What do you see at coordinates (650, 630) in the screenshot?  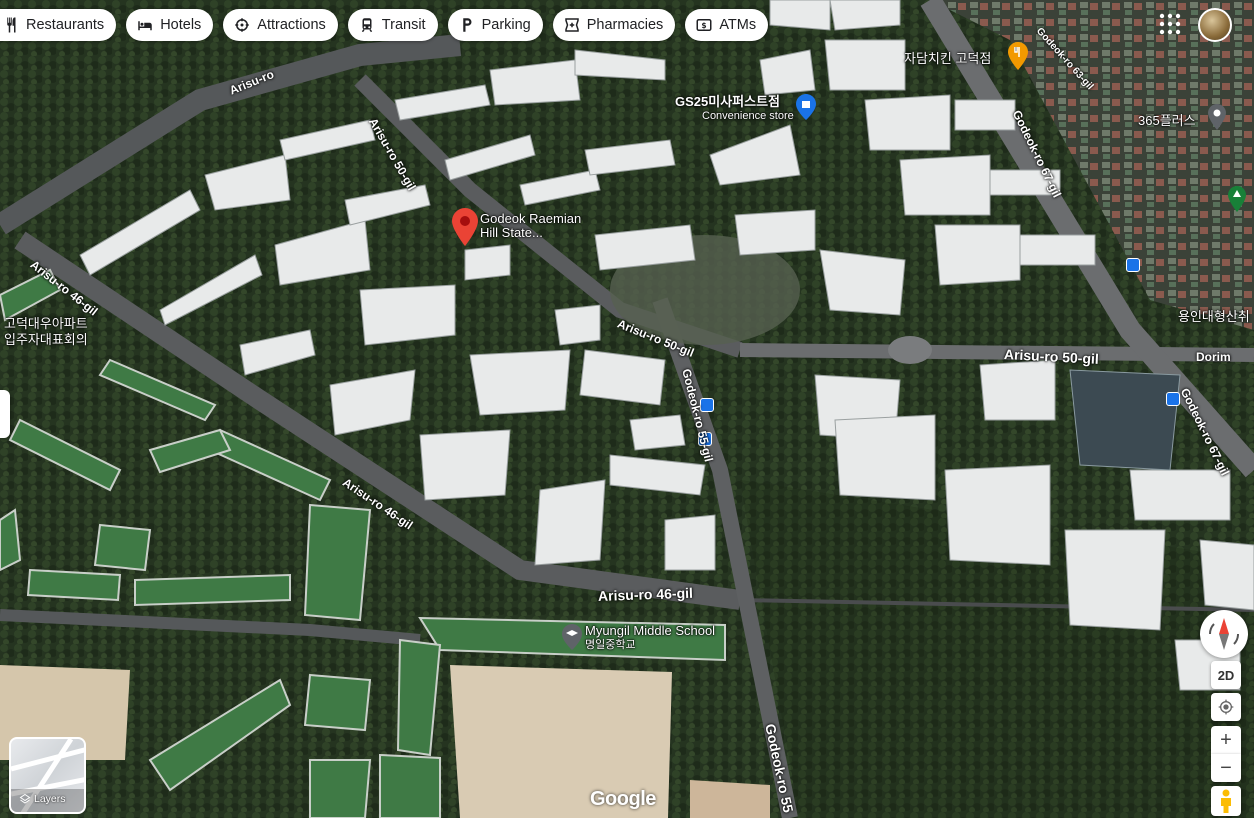 I see `school-name: Myungil Middle School` at bounding box center [650, 630].